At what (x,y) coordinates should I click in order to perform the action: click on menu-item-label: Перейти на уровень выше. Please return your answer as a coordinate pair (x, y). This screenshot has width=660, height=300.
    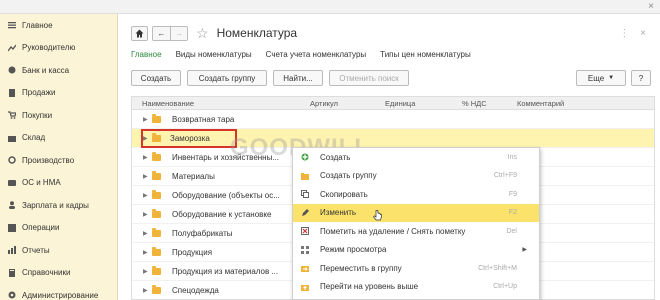
    Looking at the image, I should click on (369, 287).